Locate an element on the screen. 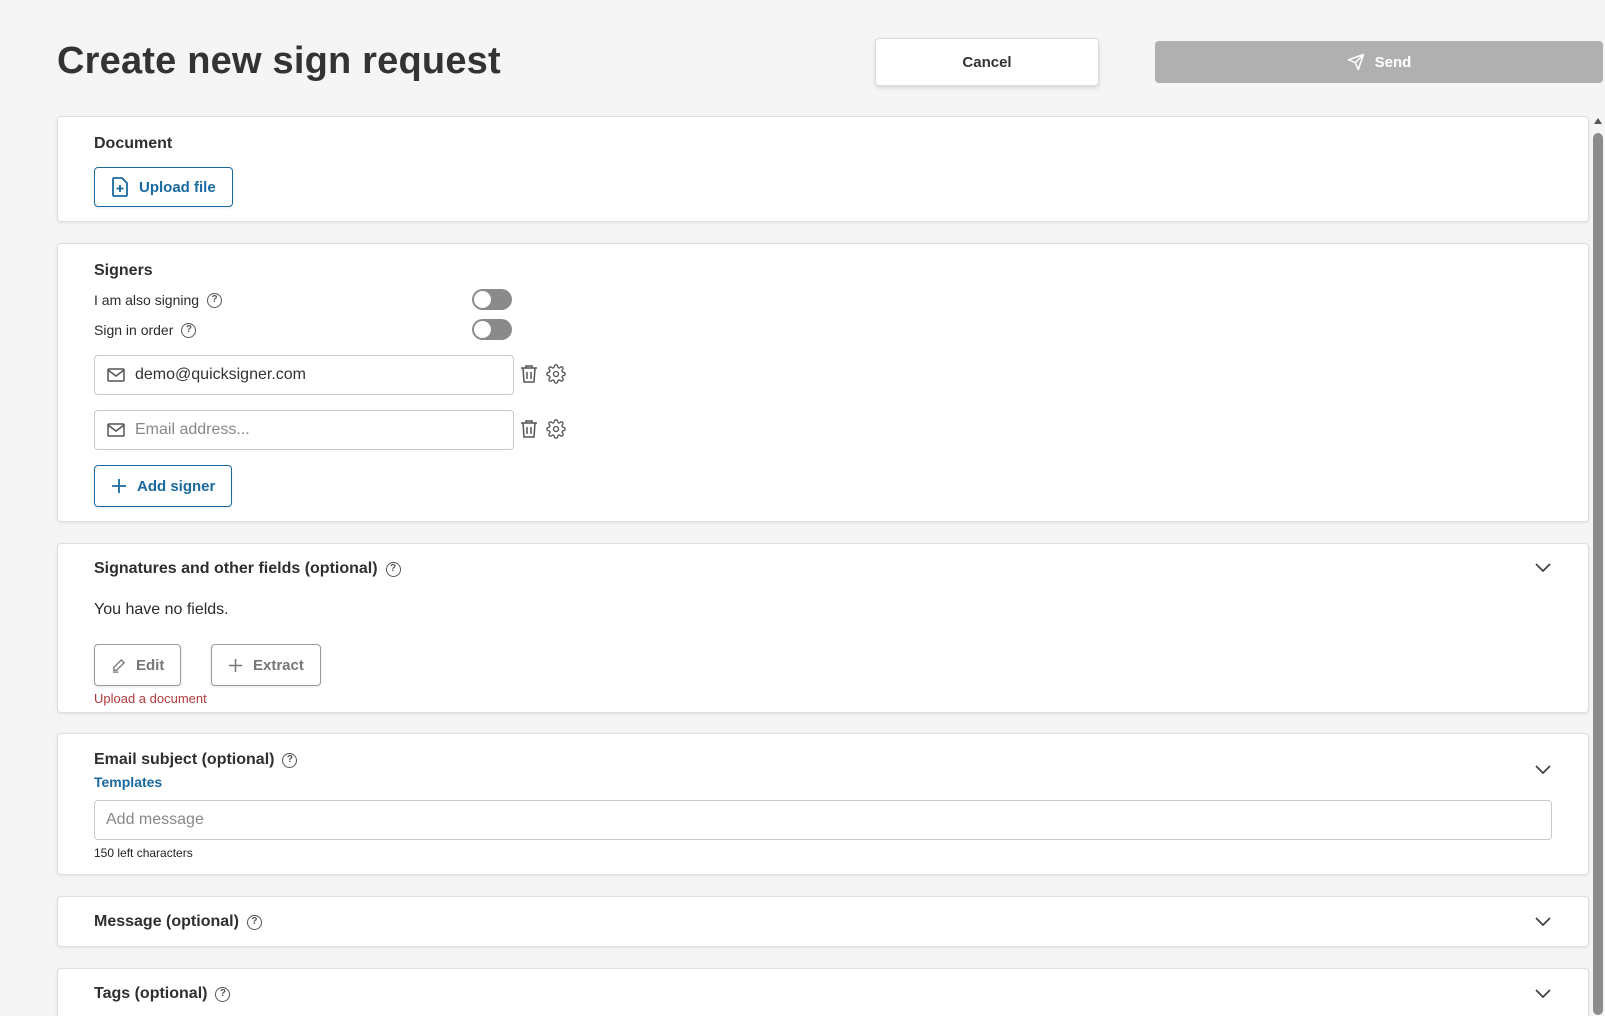  also-signing-toggle is located at coordinates (492, 299).